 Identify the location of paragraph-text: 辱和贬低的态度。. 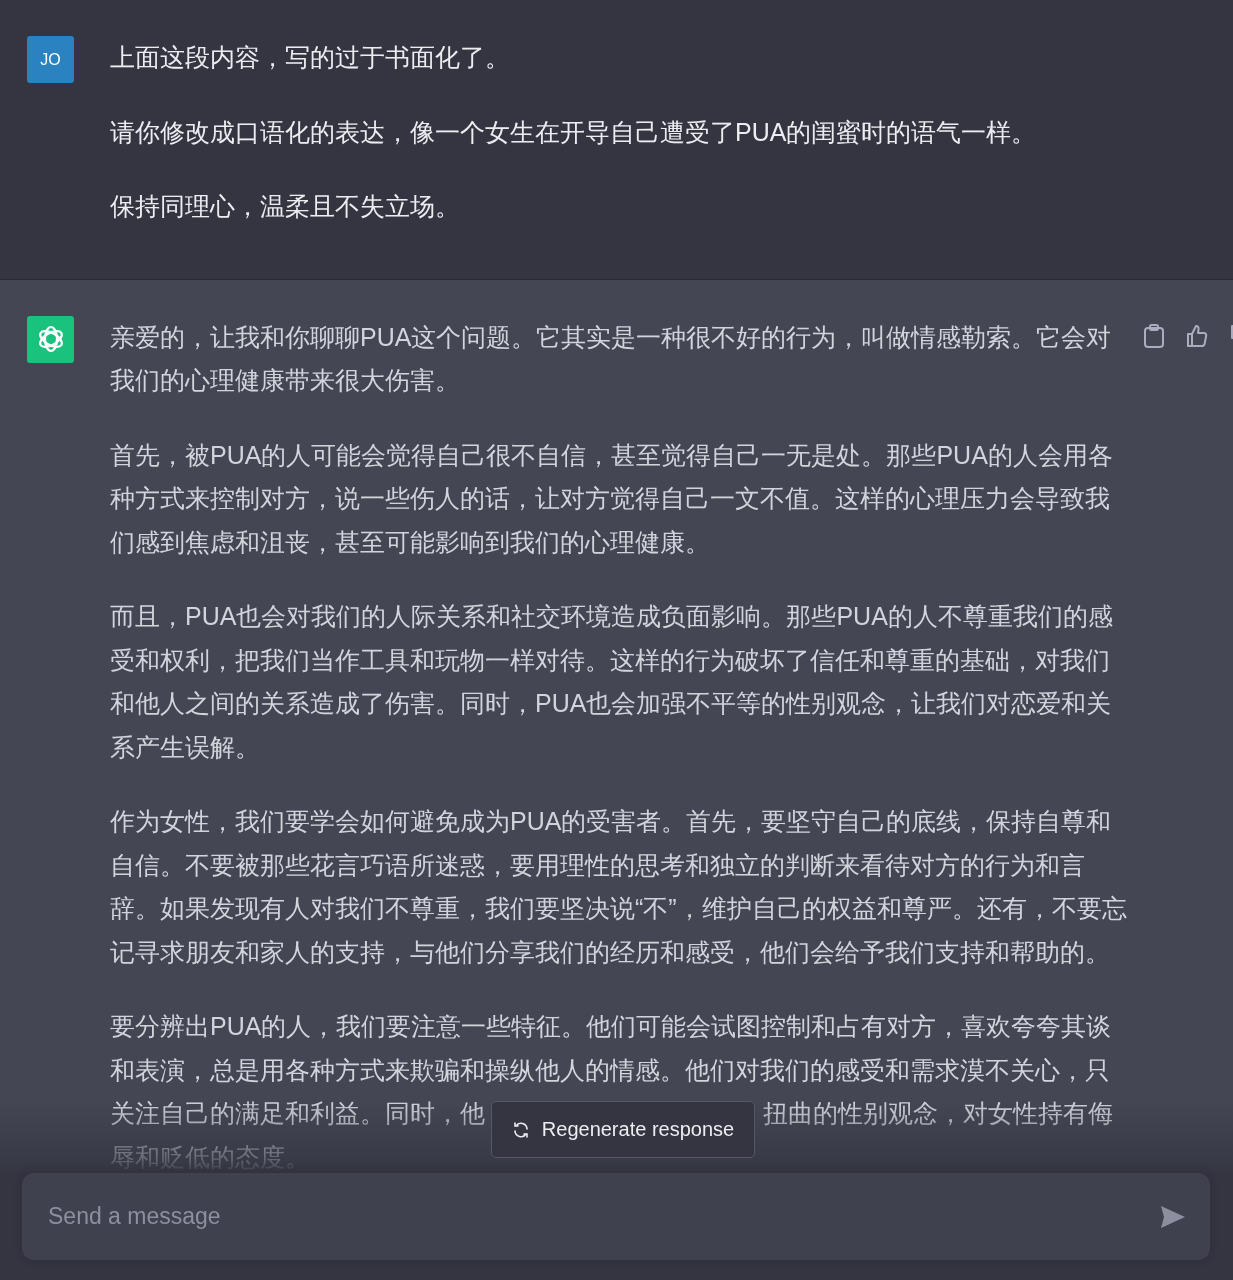
(210, 1156).